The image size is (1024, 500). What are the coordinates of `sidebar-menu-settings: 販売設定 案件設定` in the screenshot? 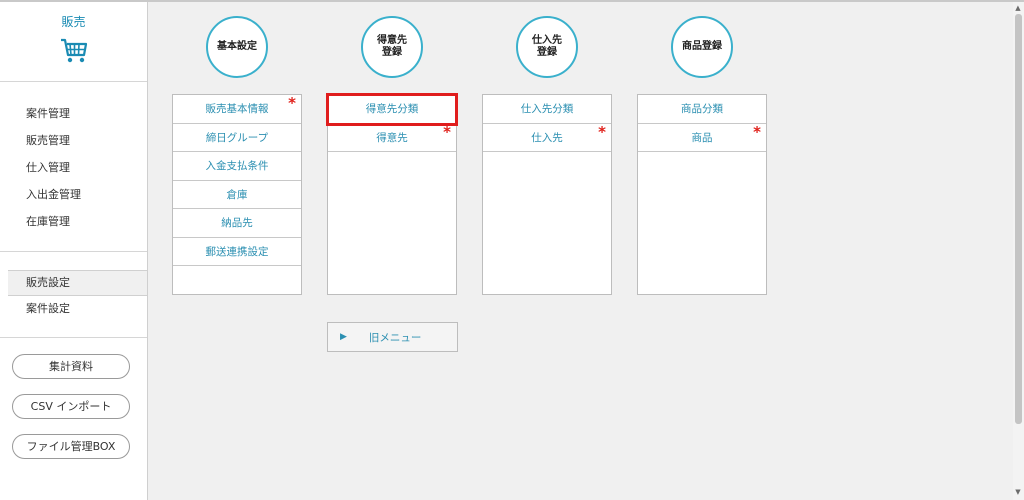 It's located at (73, 295).